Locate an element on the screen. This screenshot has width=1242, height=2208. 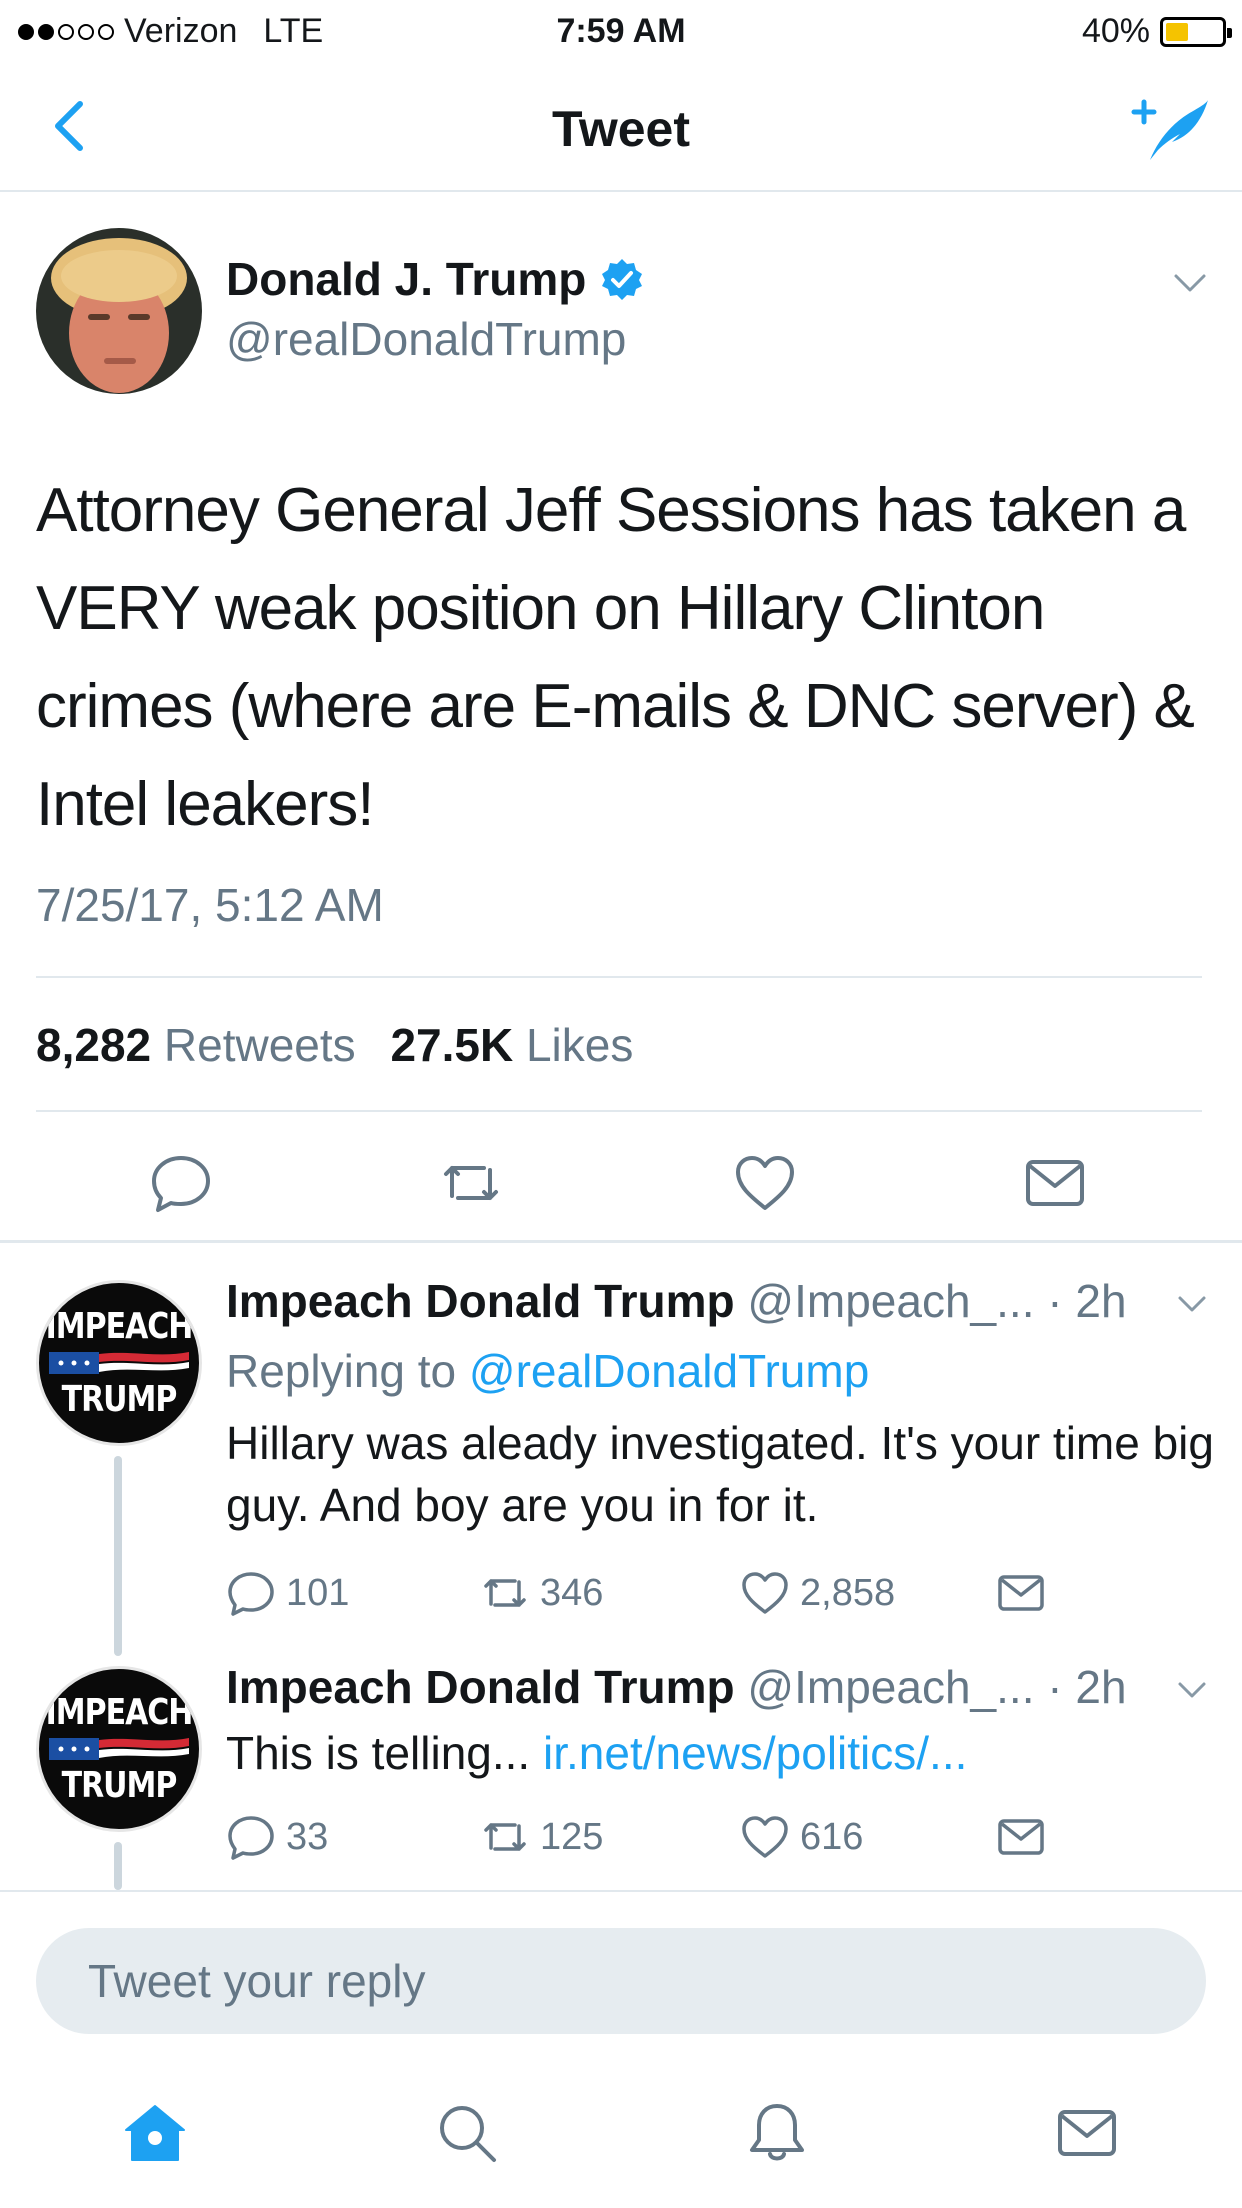
like-count: 2,858 is located at coordinates (848, 1592).